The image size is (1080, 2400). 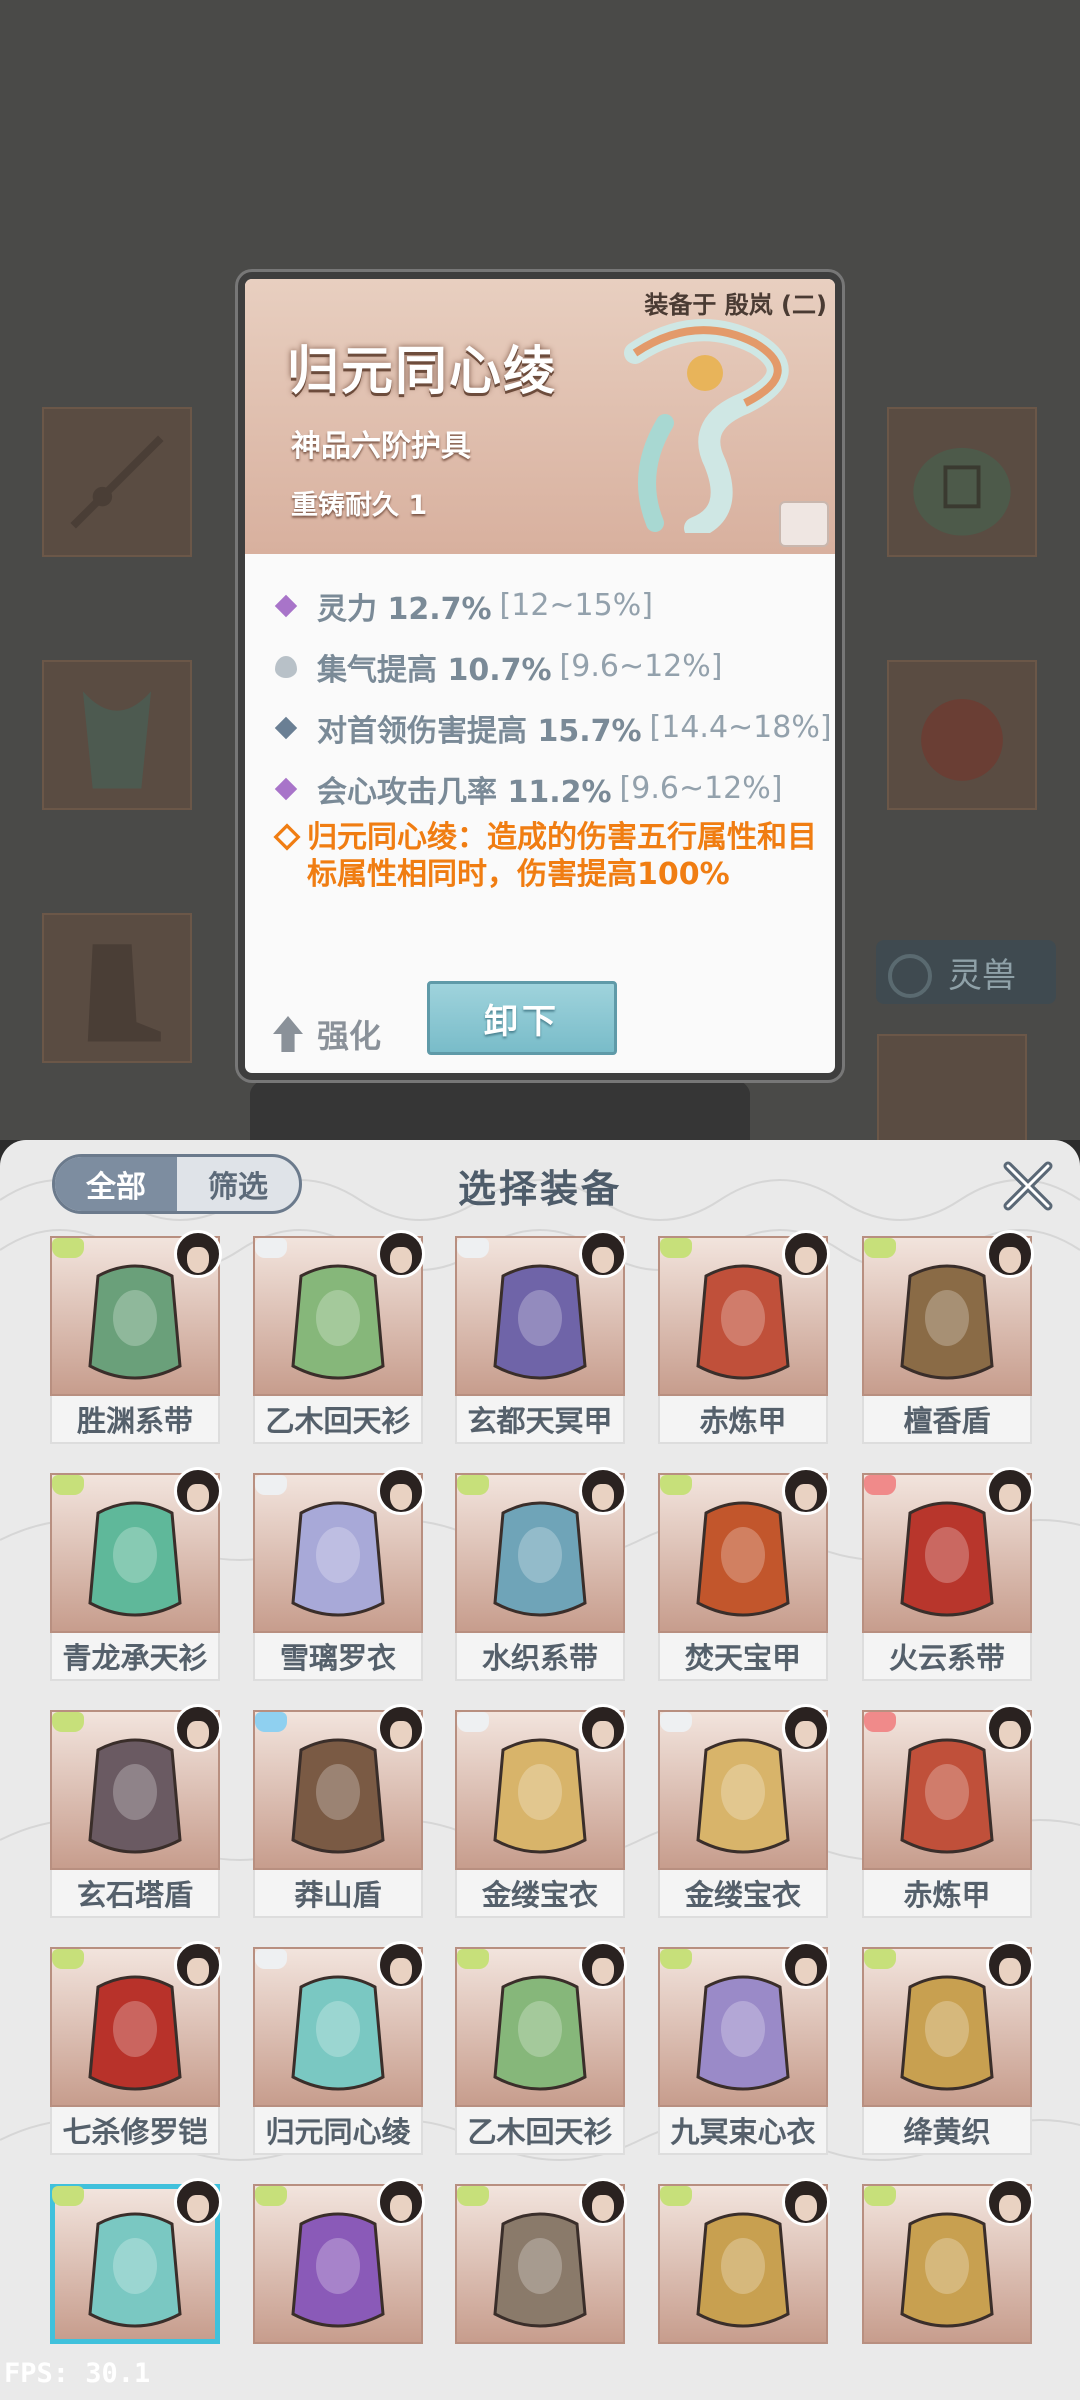 I want to click on enhance-button: 强化, so click(x=327, y=1034).